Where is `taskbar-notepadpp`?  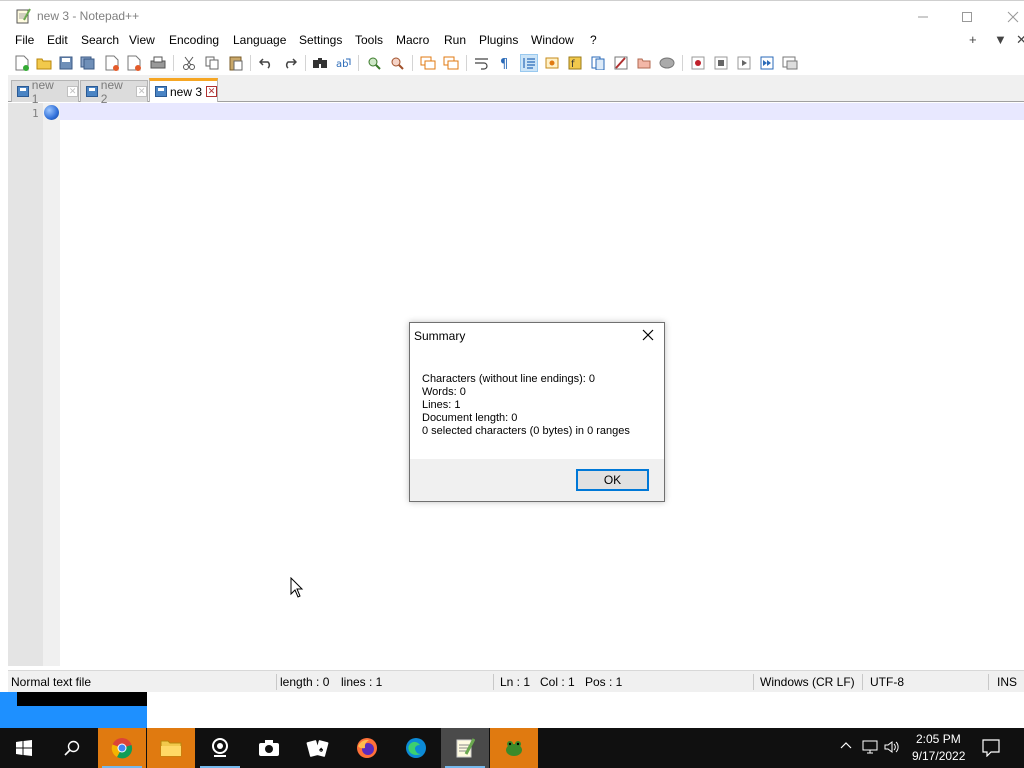 taskbar-notepadpp is located at coordinates (465, 748).